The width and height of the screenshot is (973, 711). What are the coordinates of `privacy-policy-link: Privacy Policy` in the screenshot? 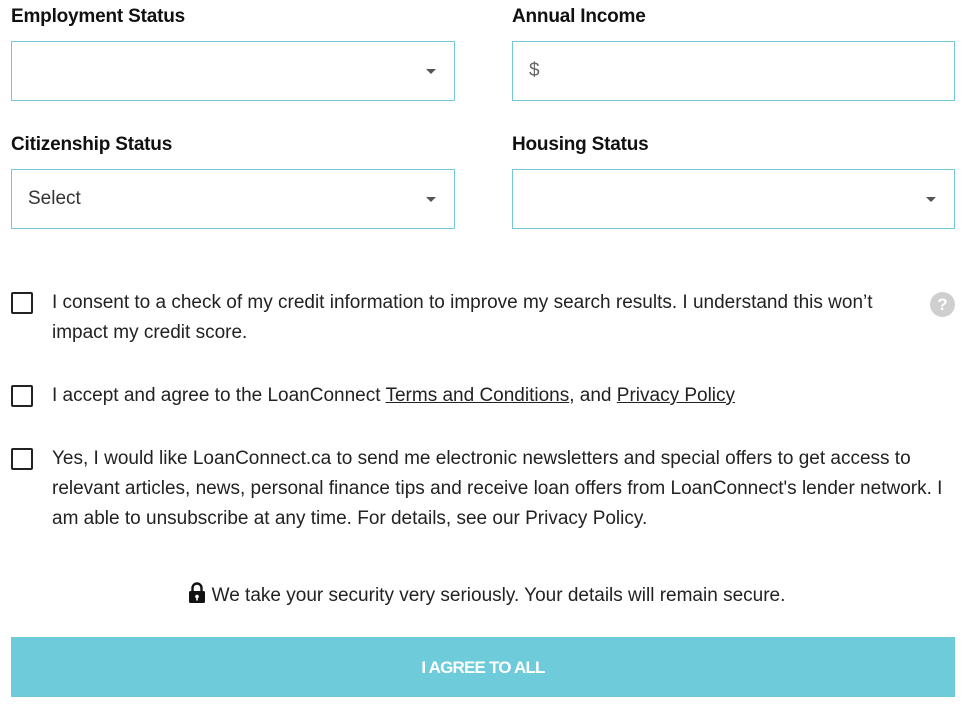 It's located at (676, 395).